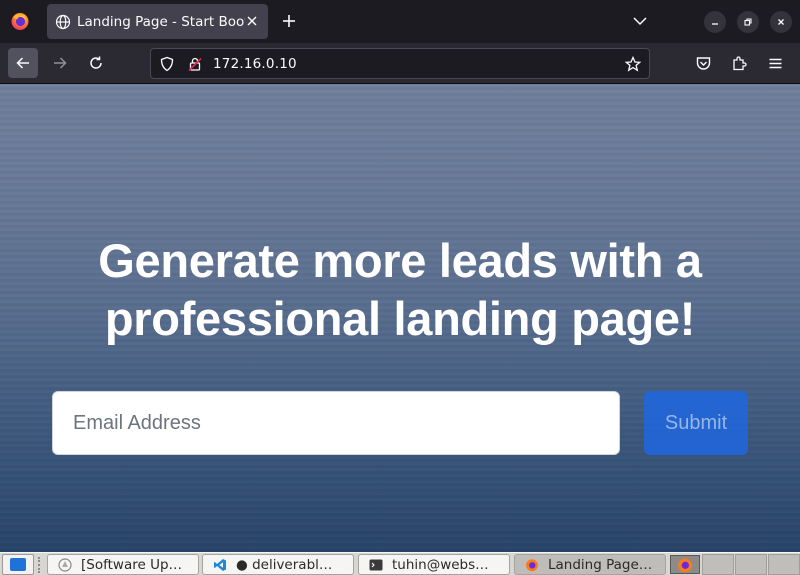 The image size is (800, 575). What do you see at coordinates (40, 565) in the screenshot?
I see `taskbar-grip` at bounding box center [40, 565].